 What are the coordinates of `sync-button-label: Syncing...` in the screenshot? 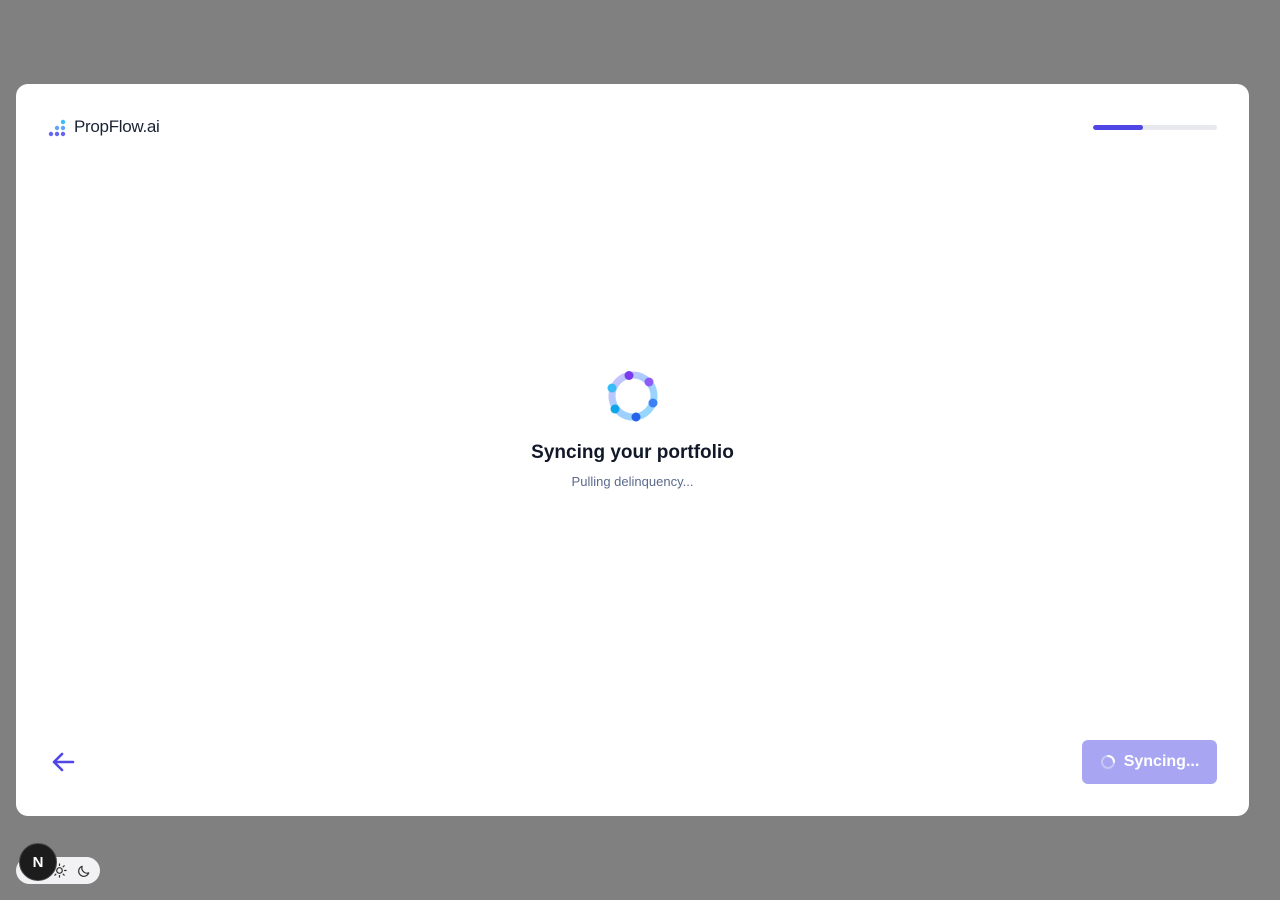 It's located at (1161, 761).